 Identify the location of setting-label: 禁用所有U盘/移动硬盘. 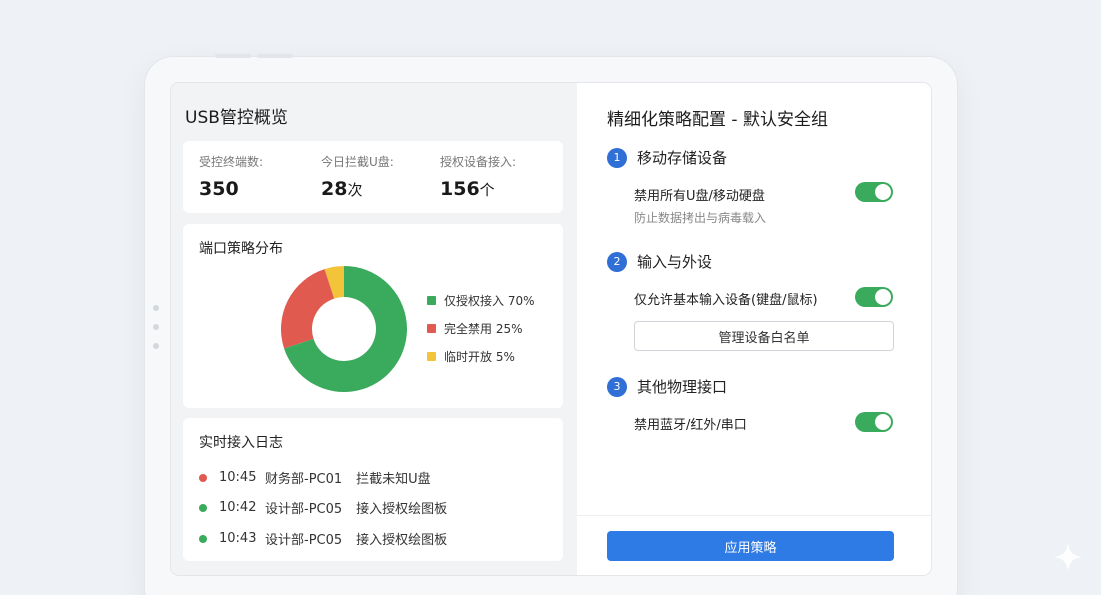
(699, 196).